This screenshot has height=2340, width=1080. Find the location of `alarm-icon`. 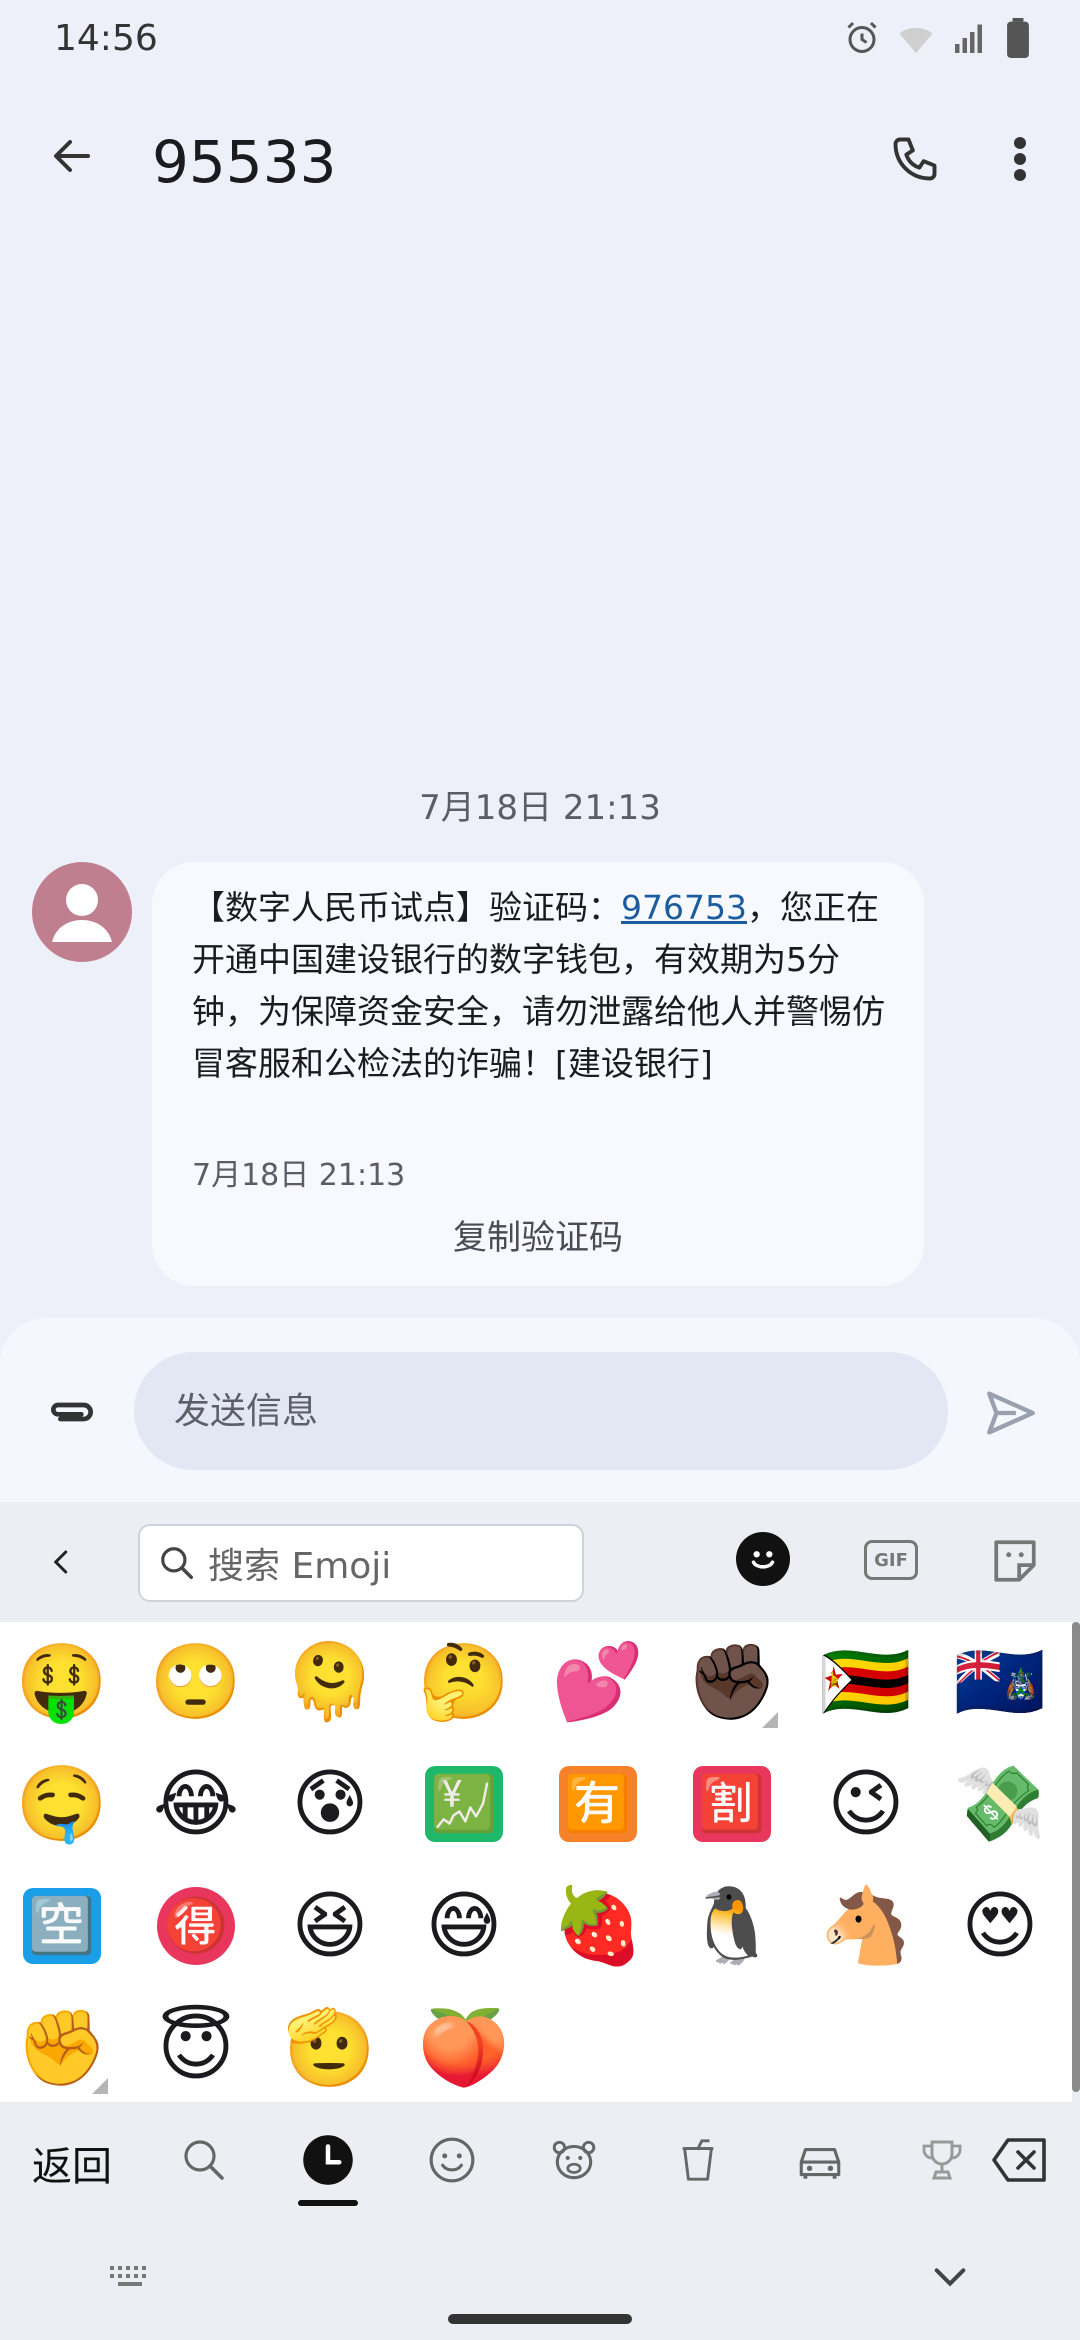

alarm-icon is located at coordinates (862, 37).